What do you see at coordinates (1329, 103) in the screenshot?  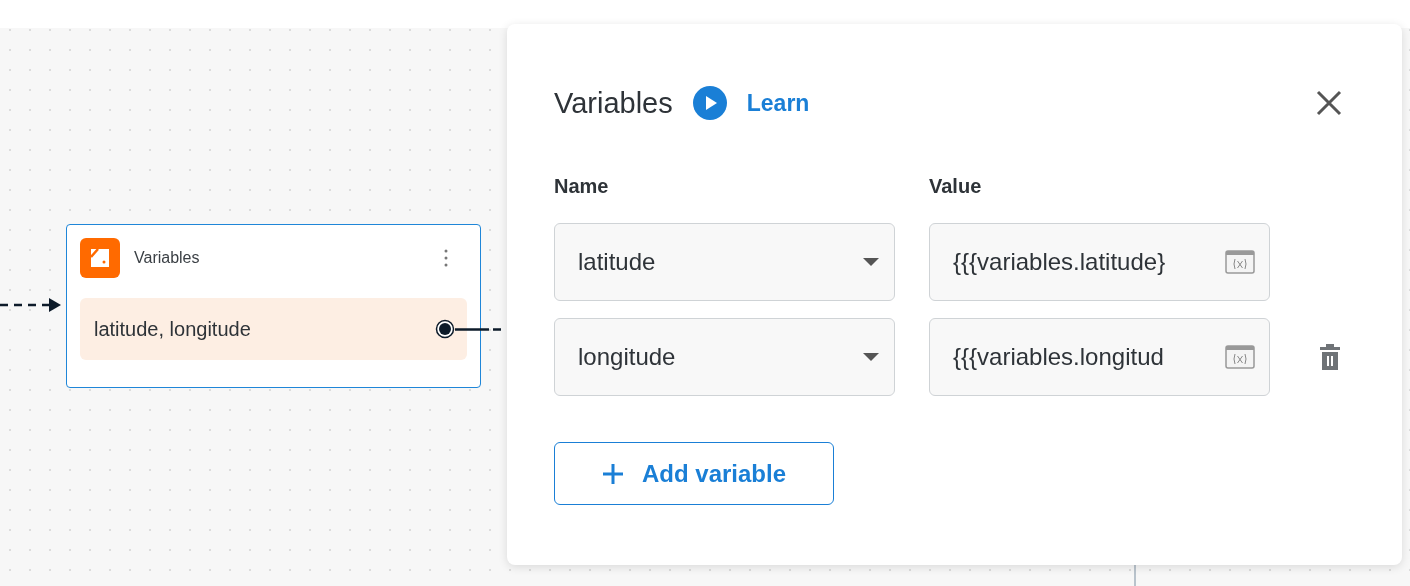 I see `close-icon` at bounding box center [1329, 103].